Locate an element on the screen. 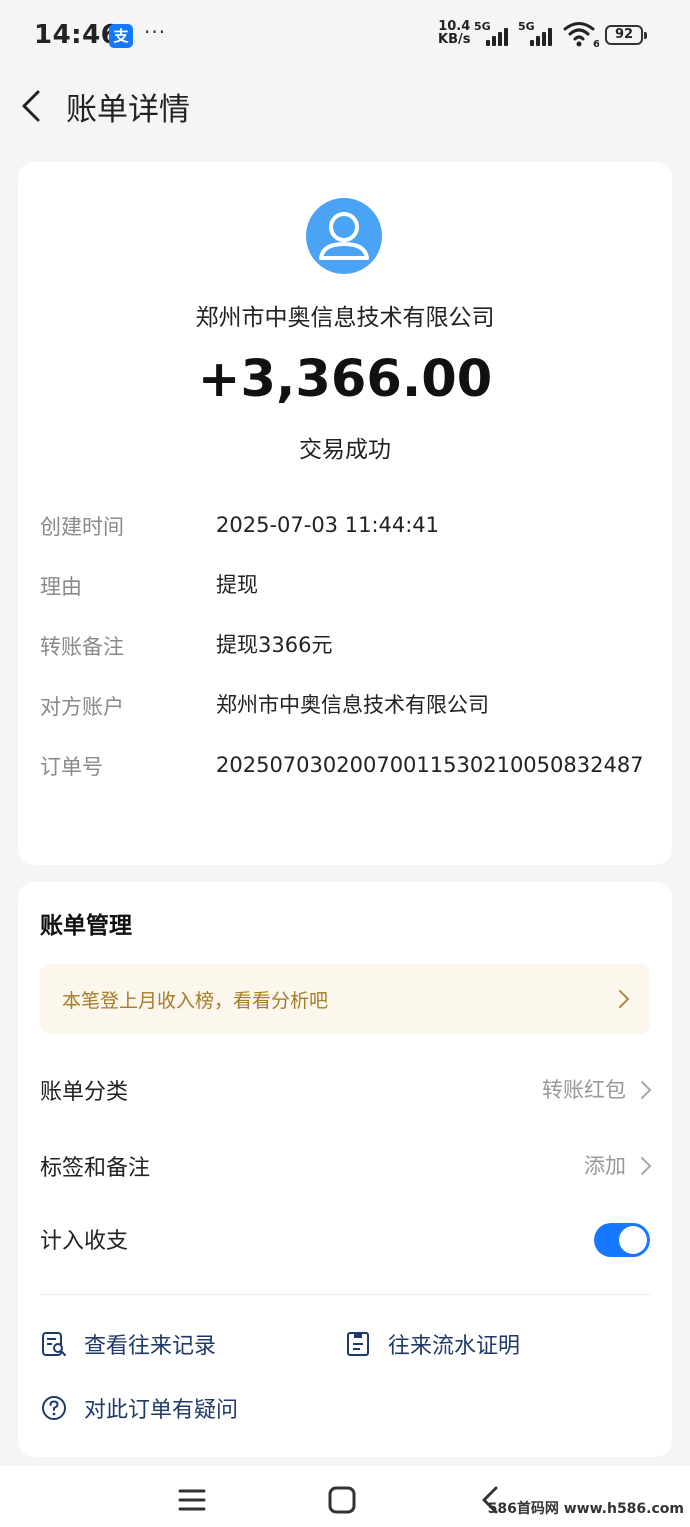 This screenshot has height=1527, width=690. menu-button is located at coordinates (192, 1500).